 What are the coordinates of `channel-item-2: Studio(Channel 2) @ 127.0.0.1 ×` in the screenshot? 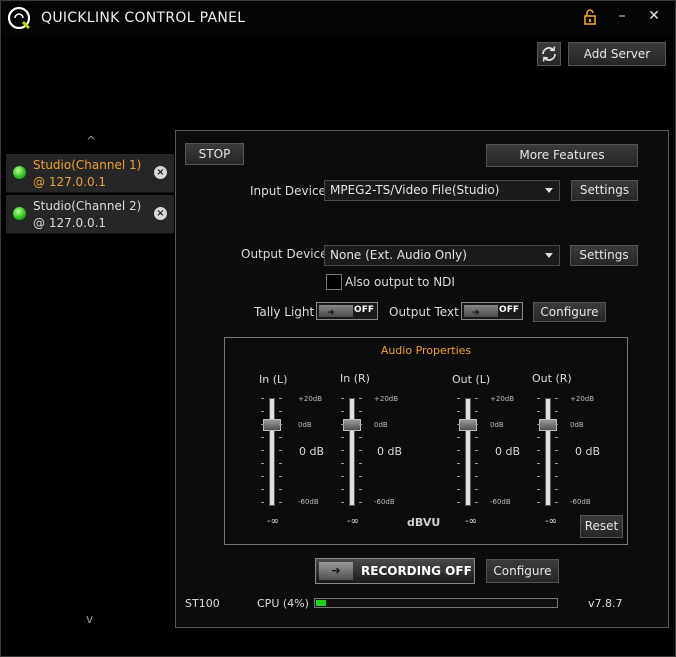 It's located at (90, 214).